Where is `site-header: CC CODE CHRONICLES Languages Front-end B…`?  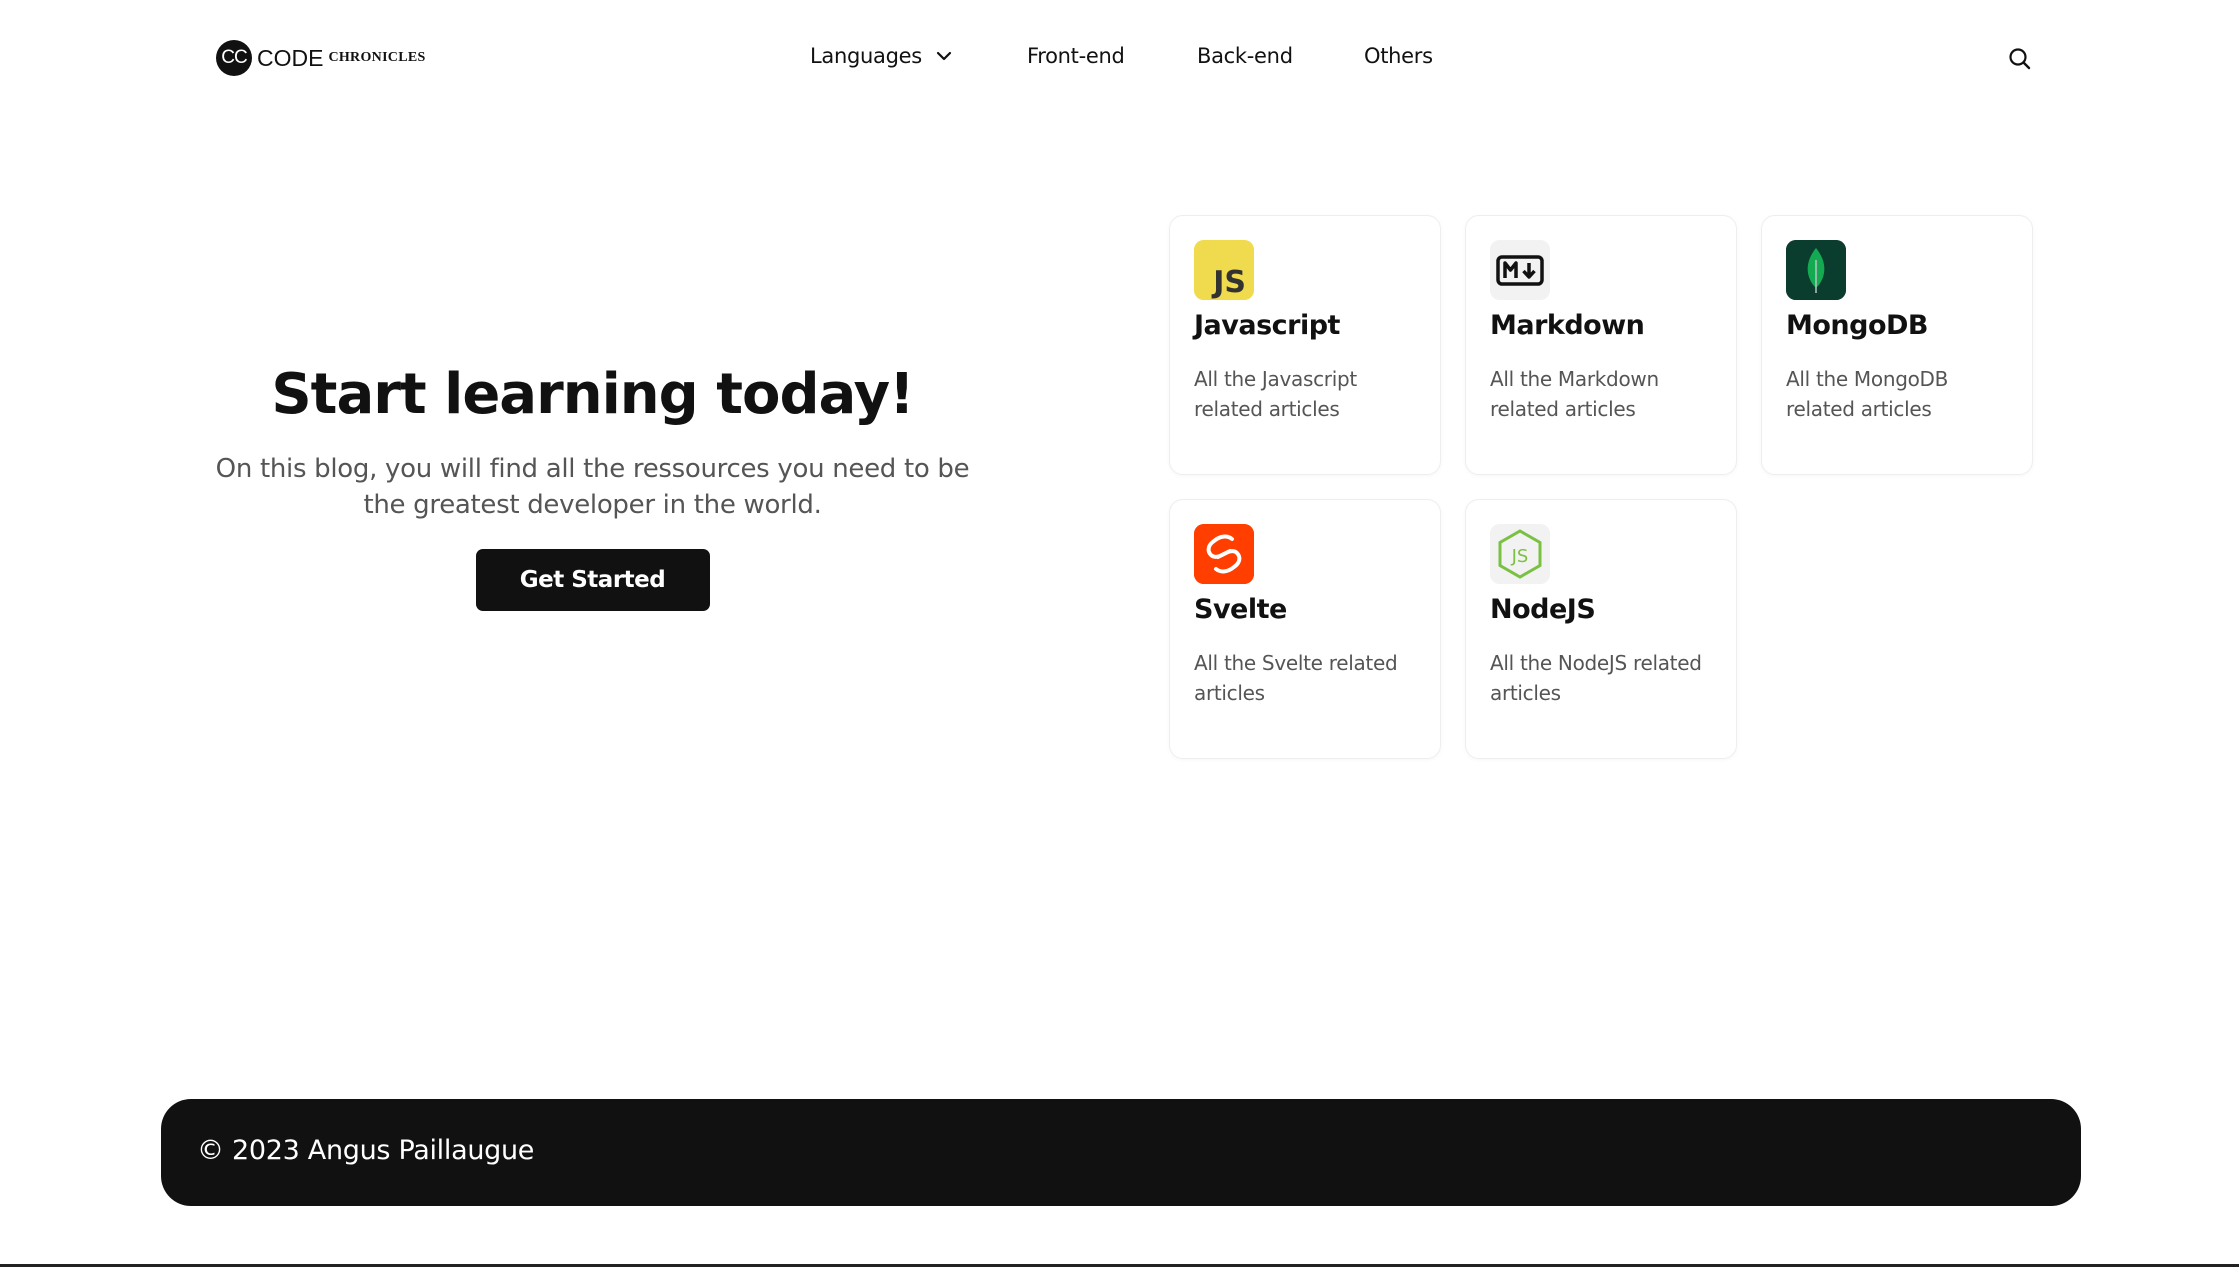
site-header: CC CODE CHRONICLES Languages Front-end B… is located at coordinates (1119, 59).